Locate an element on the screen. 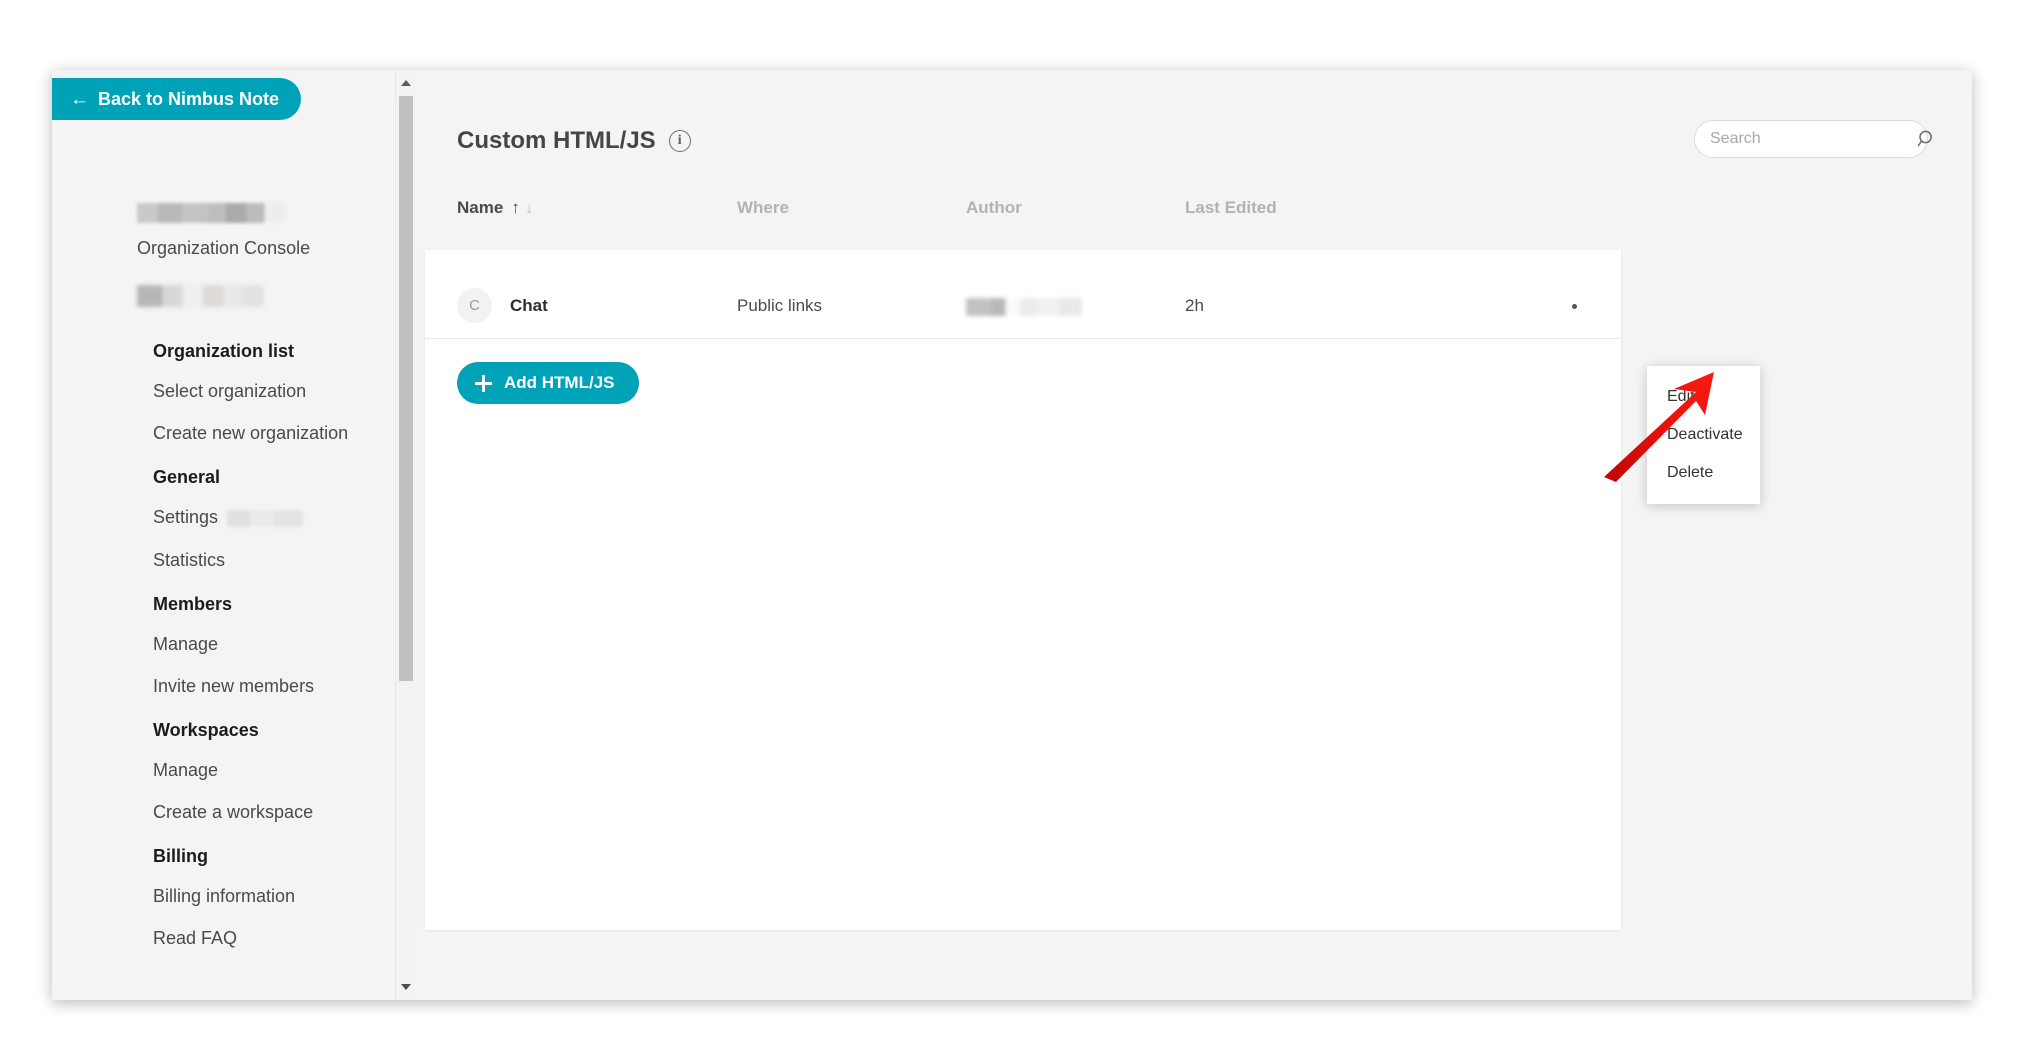 This screenshot has height=1062, width=2024. nav-heading-workspaces: Workspaces is located at coordinates (206, 729).